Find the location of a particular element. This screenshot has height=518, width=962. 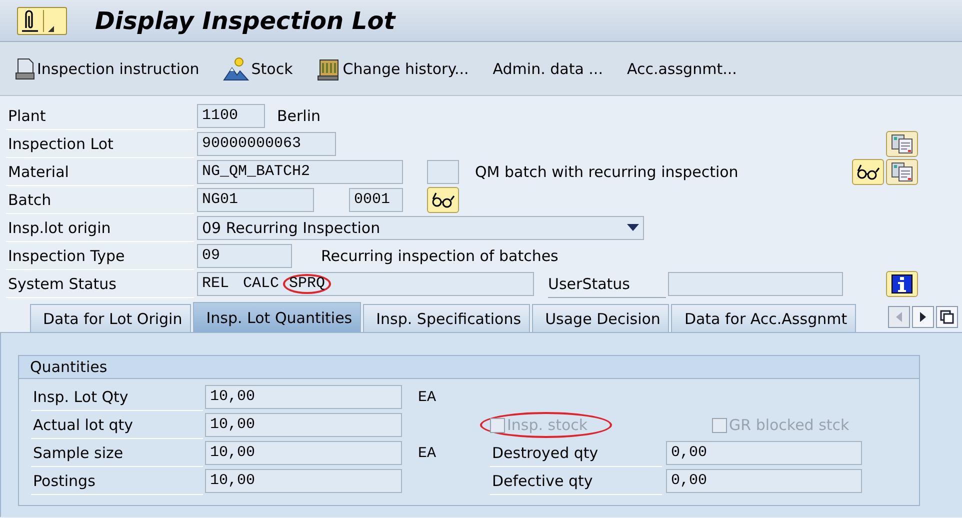

info-button is located at coordinates (902, 284).